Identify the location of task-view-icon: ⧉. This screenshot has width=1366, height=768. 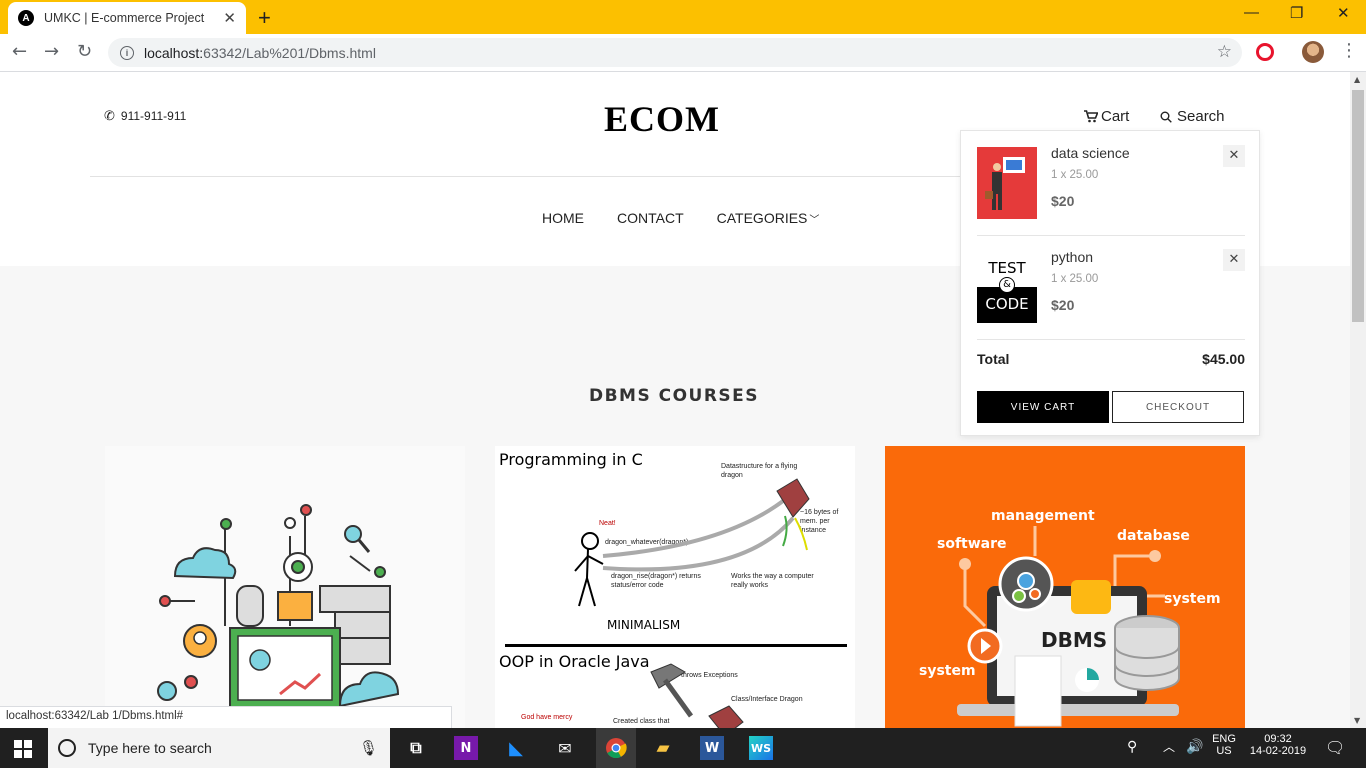
(416, 748).